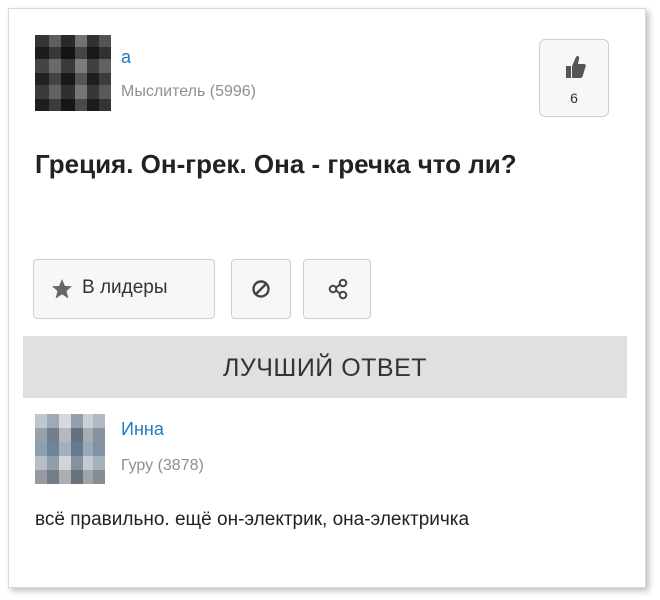  I want to click on best-answer-banner: ЛУЧШИЙ ОТВЕТ, so click(325, 367).